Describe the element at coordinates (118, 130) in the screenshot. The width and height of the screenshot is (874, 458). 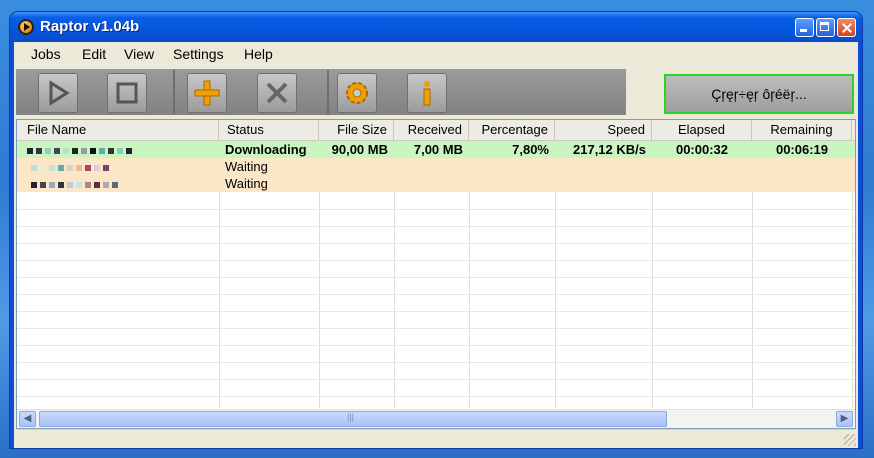
I see `column-file-name: File Name` at that location.